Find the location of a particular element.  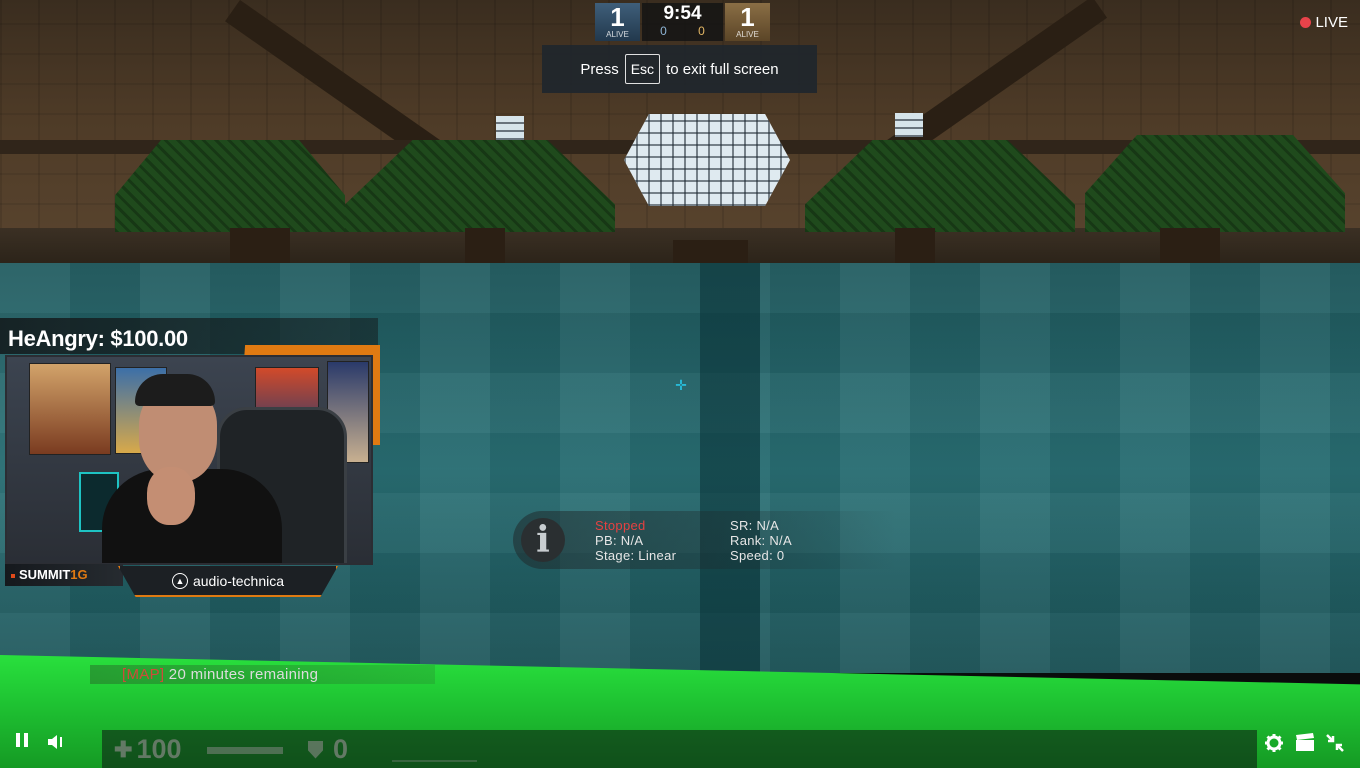

timer-info-right: SR: N/A Rank: N/A Speed: 0 is located at coordinates (761, 540).